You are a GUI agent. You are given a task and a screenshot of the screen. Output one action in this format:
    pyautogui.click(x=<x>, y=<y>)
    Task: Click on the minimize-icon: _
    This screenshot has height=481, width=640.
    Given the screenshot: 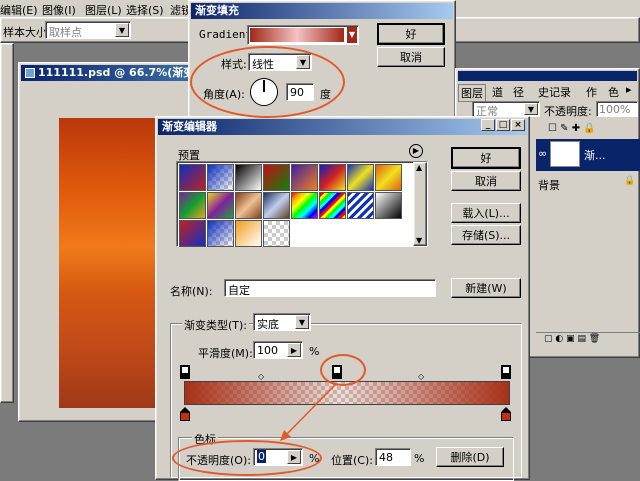 What is the action you would take?
    pyautogui.click(x=488, y=125)
    